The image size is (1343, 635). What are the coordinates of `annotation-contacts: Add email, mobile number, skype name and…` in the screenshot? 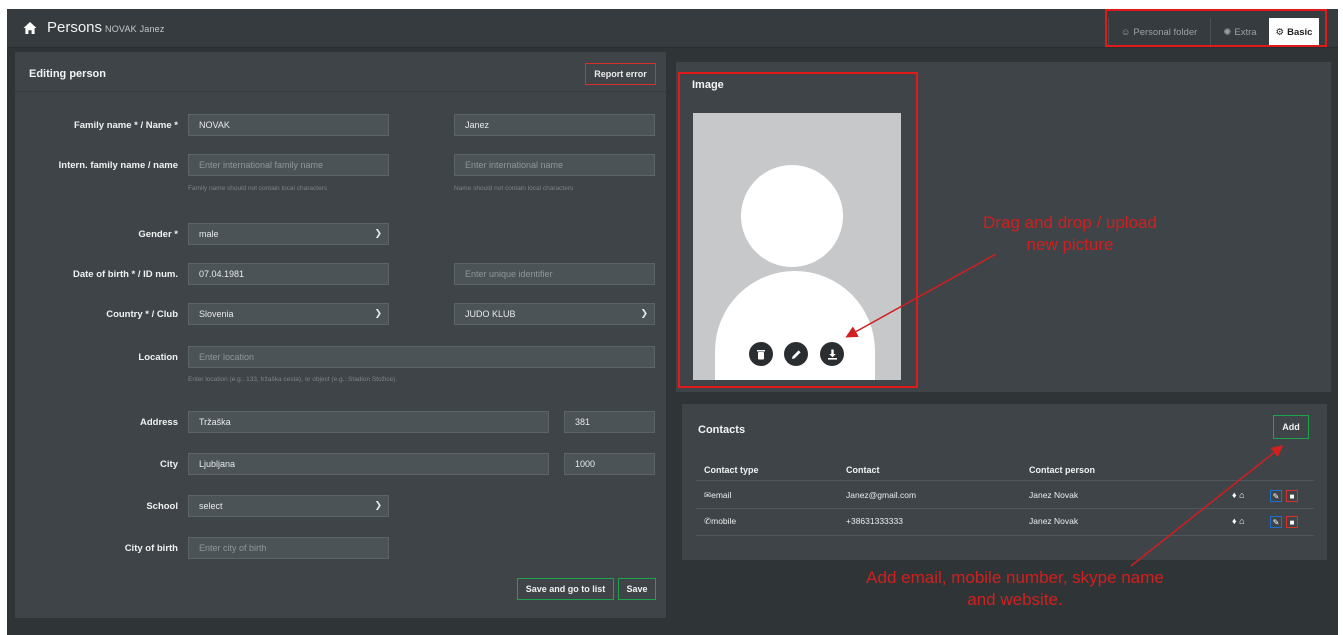 It's located at (1015, 589).